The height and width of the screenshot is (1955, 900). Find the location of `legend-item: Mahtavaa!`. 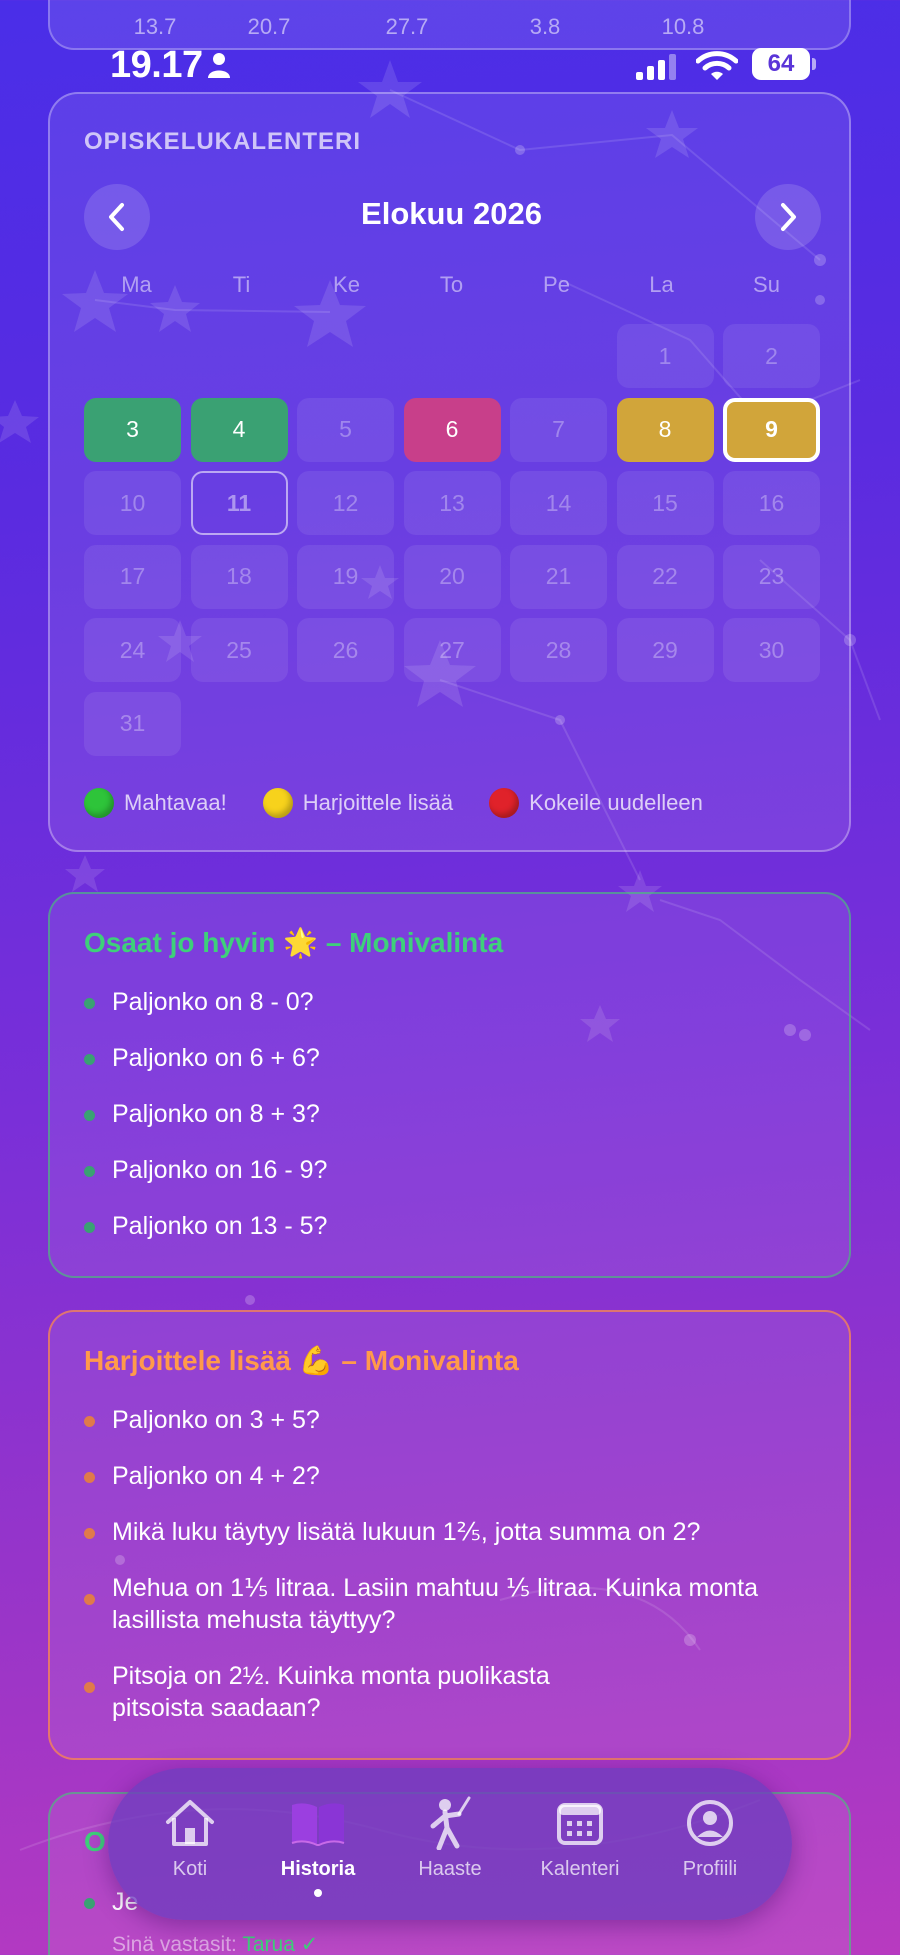

legend-item: Mahtavaa! is located at coordinates (155, 803).